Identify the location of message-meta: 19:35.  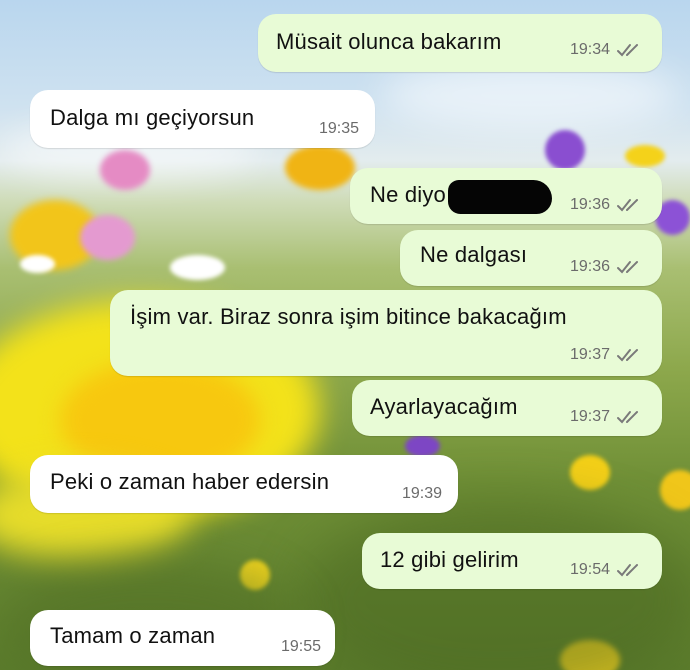
(339, 129).